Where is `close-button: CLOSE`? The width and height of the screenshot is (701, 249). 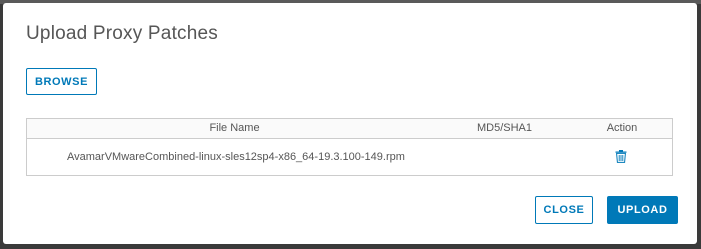 close-button: CLOSE is located at coordinates (564, 210).